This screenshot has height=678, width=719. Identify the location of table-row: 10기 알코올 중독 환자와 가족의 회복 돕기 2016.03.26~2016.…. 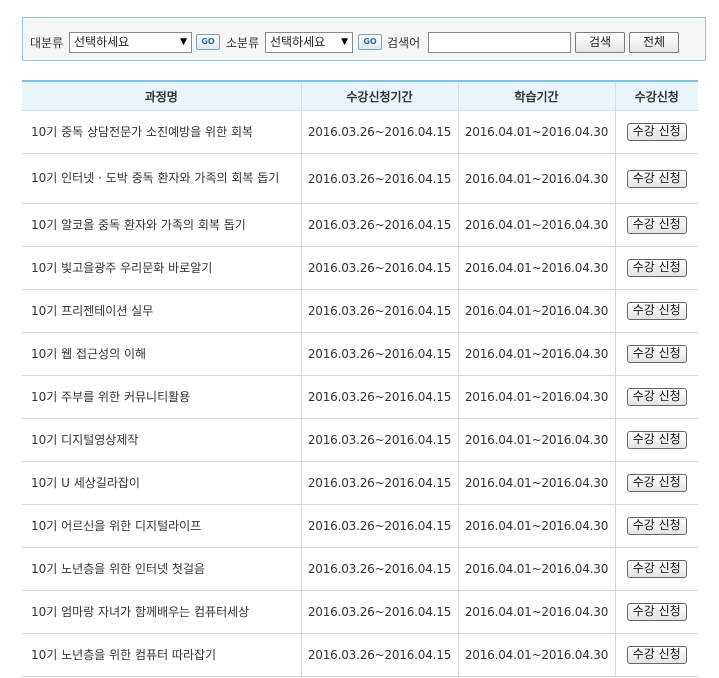
(360, 225).